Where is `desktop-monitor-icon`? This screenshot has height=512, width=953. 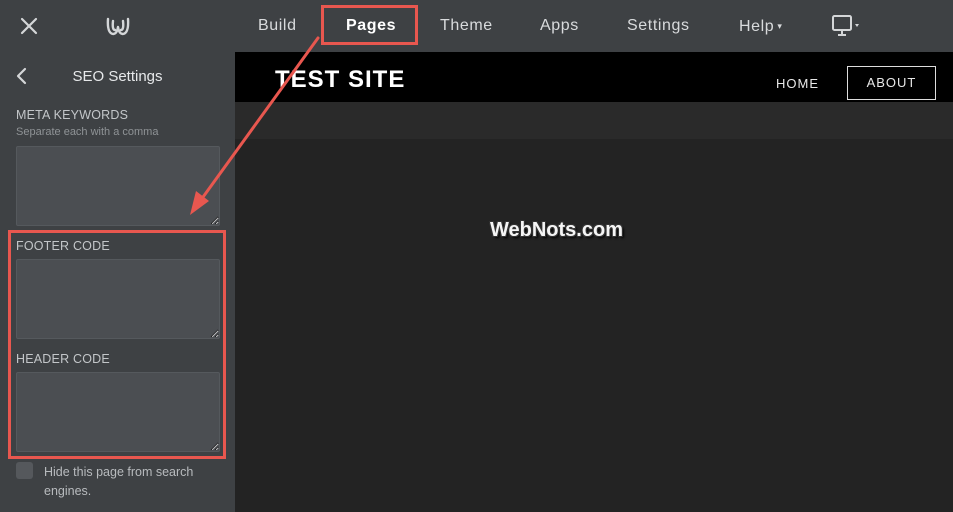
desktop-monitor-icon is located at coordinates (847, 26).